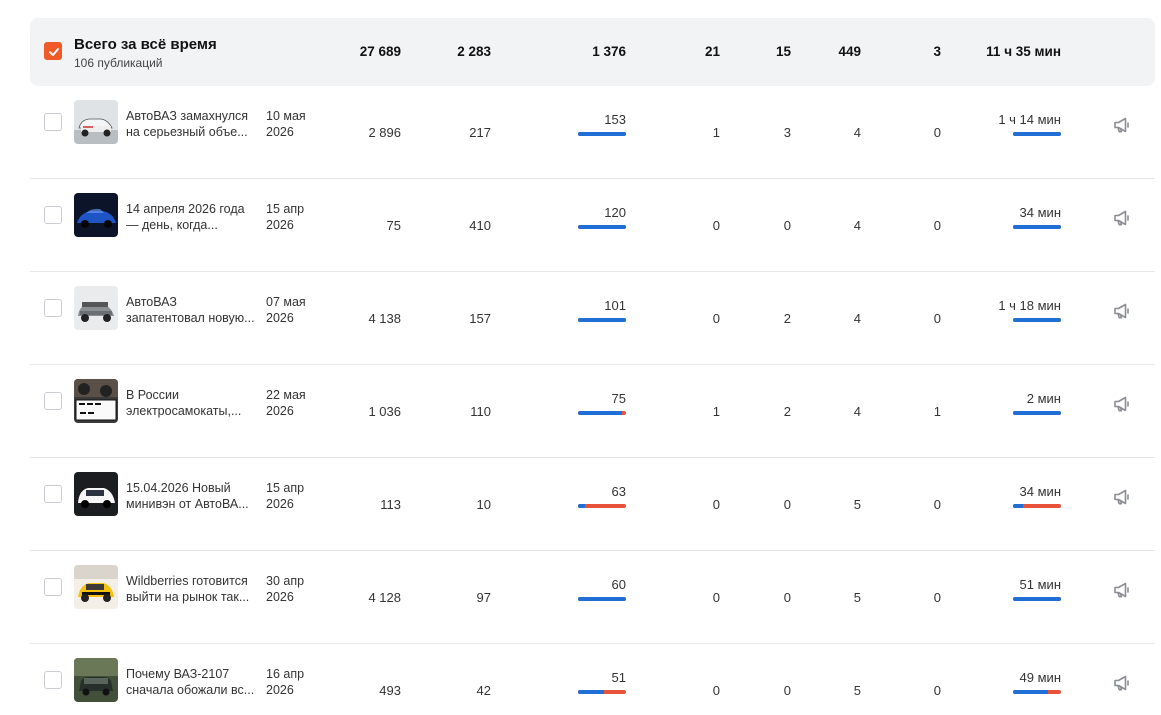 This screenshot has height=715, width=1161. Describe the element at coordinates (384, 318) in the screenshot. I see `views-value: 4 138` at that location.